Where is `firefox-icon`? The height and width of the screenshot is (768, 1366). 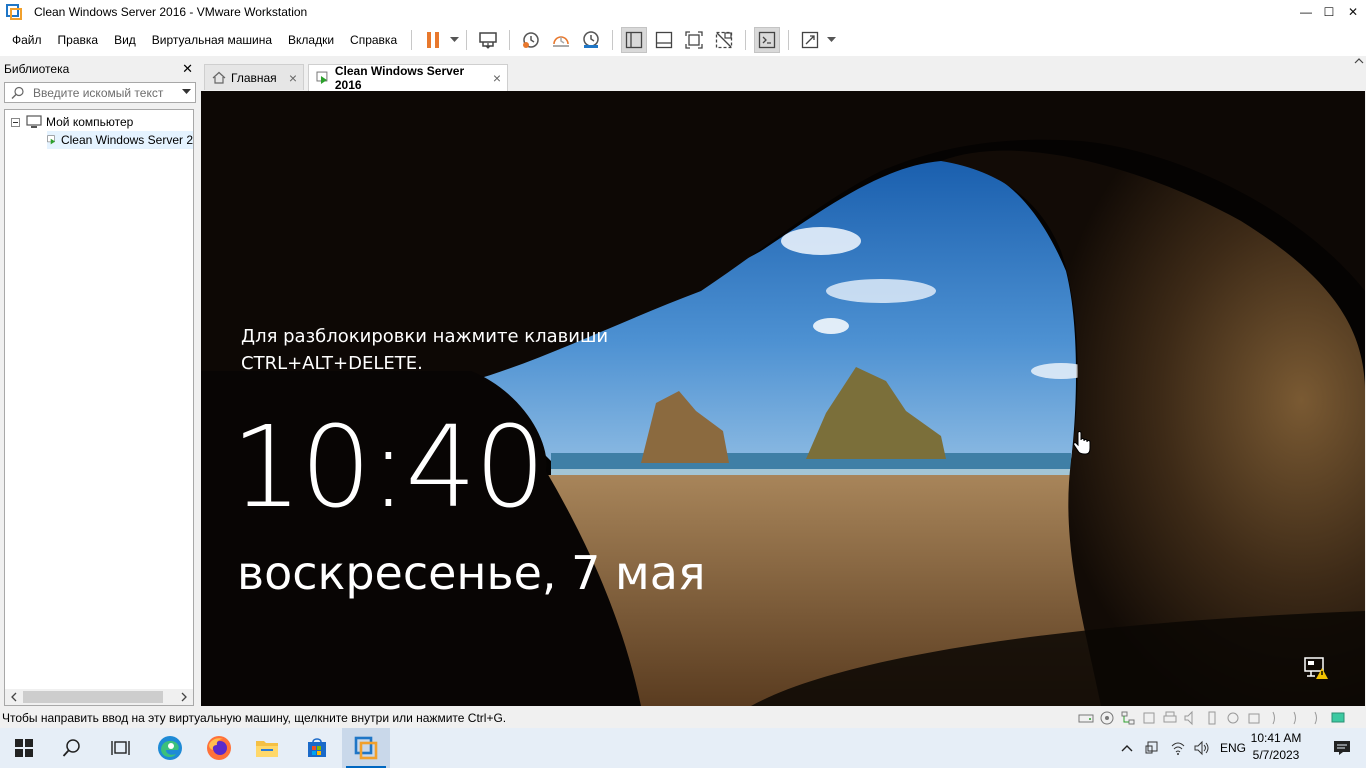 firefox-icon is located at coordinates (219, 748).